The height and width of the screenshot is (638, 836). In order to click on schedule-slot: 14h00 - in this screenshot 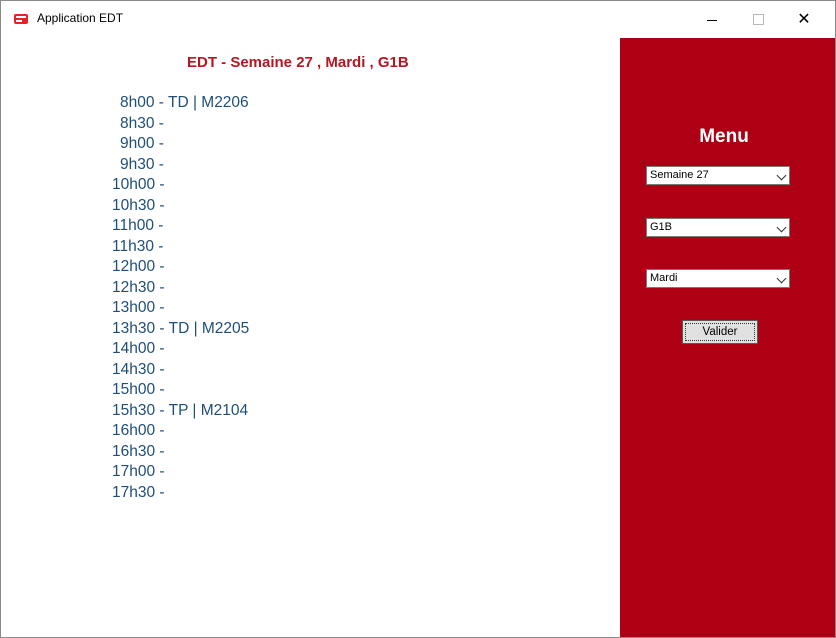, I will do `click(138, 348)`.